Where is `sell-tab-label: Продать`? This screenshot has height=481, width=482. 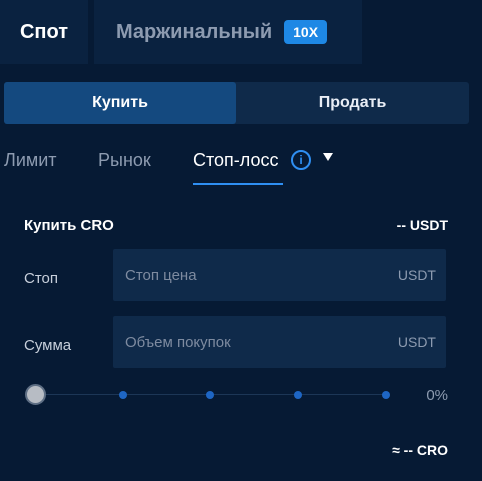
sell-tab-label: Продать is located at coordinates (352, 102).